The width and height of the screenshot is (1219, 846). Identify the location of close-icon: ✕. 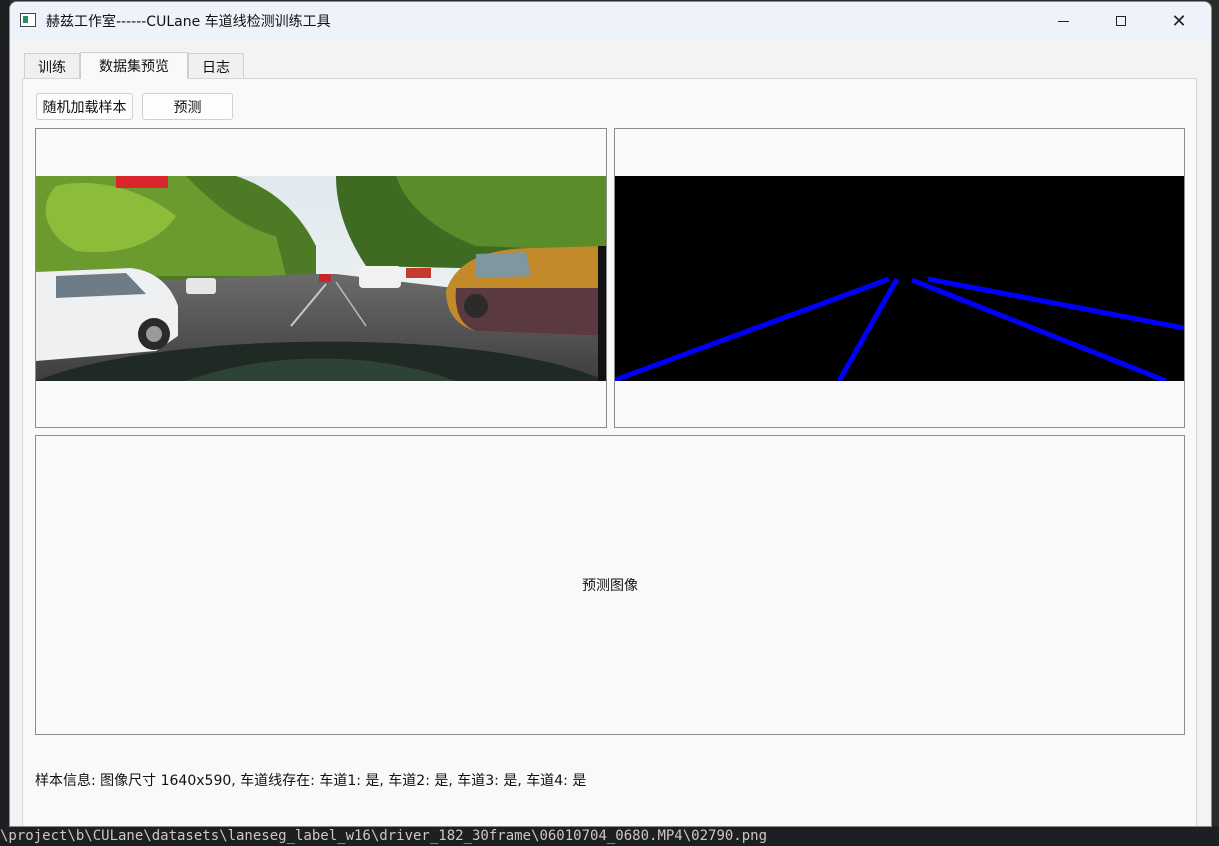
(1179, 21).